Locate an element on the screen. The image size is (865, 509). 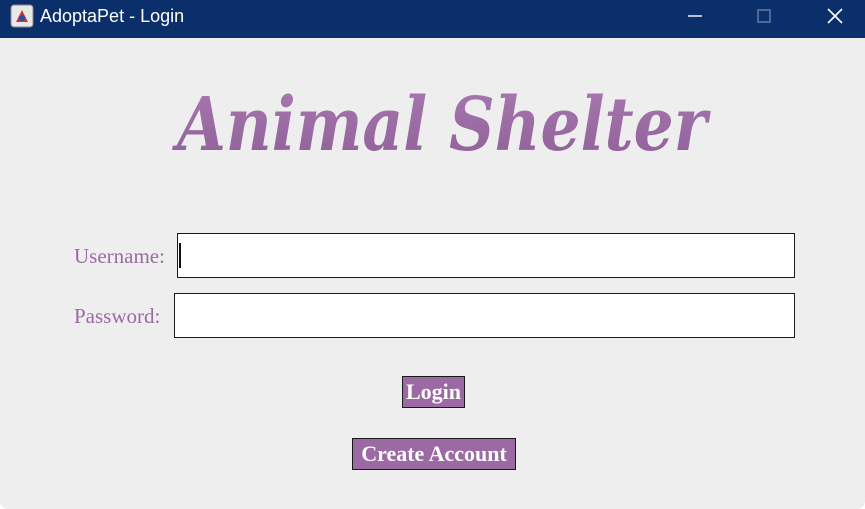
minimize-button is located at coordinates (695, 16).